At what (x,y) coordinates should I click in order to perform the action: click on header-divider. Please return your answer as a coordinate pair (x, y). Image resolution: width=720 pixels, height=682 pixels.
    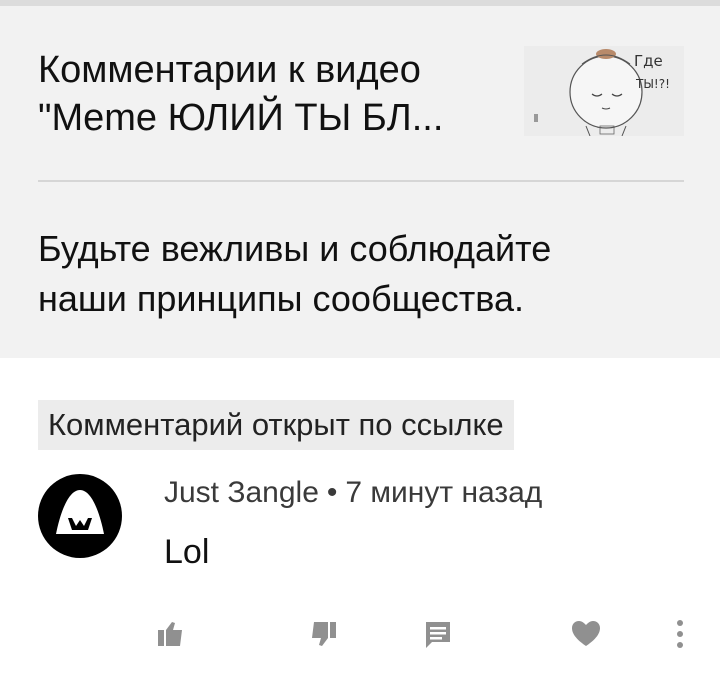
    Looking at the image, I should click on (361, 181).